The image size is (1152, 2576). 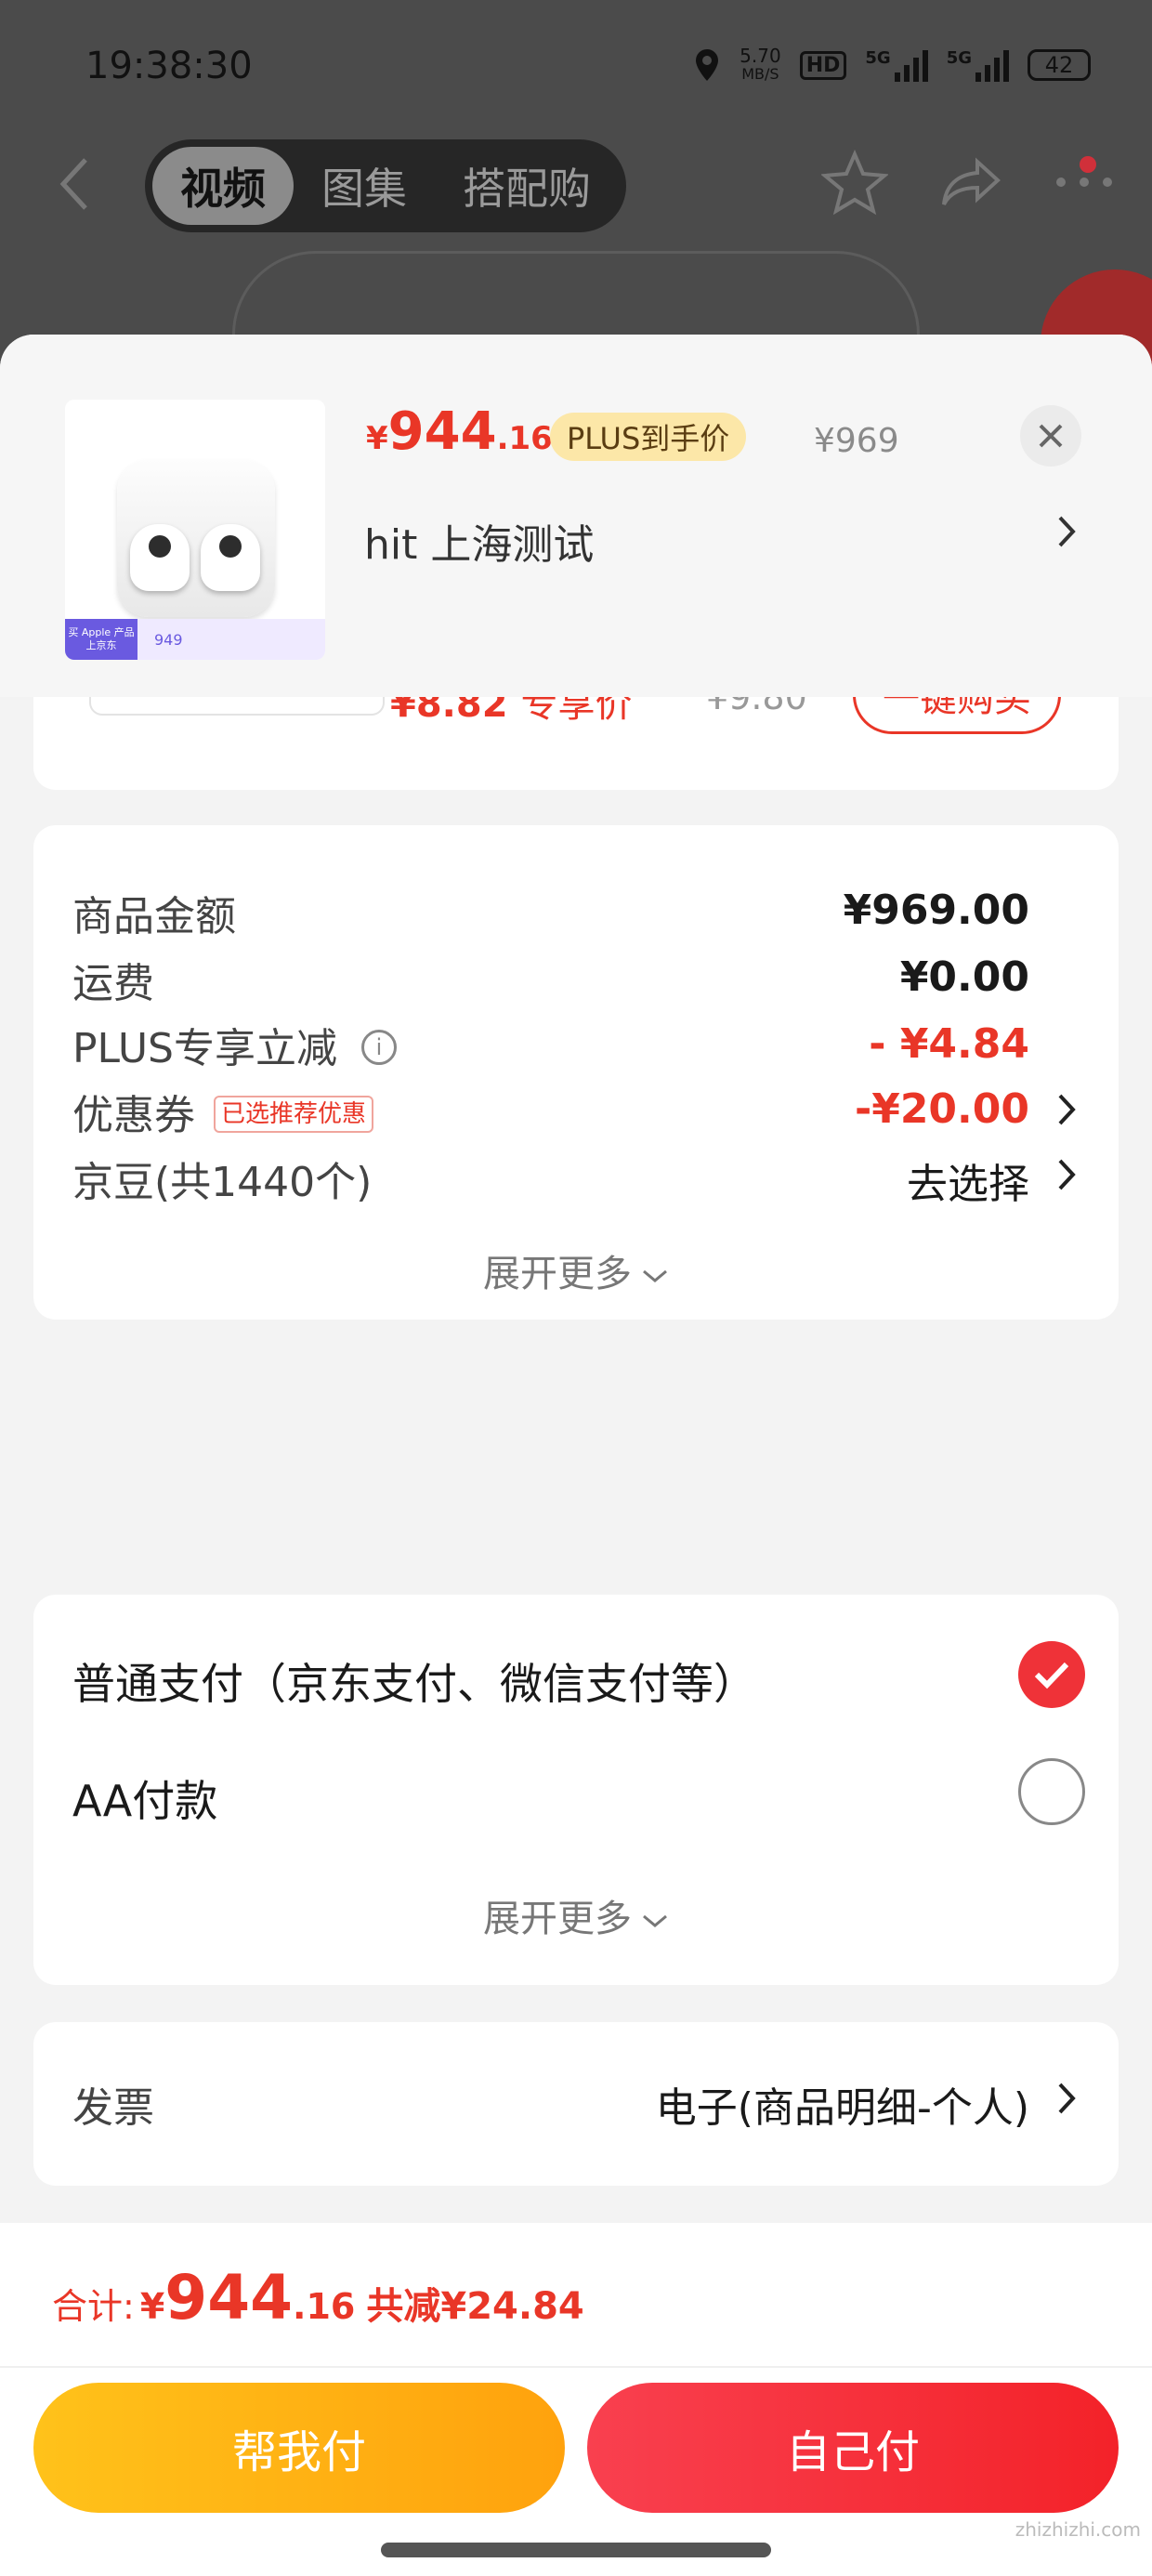 I want to click on variant-selector: hit 上海测试, so click(x=479, y=541).